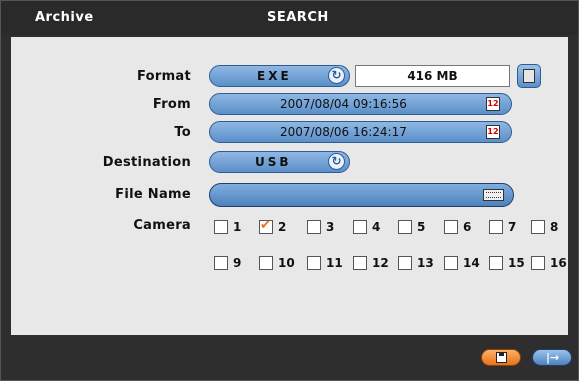  I want to click on camera-number: 5, so click(421, 227).